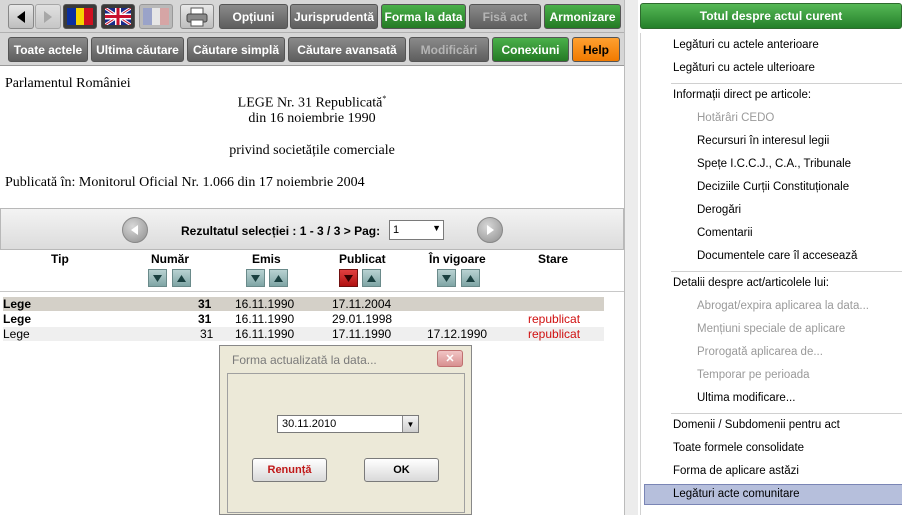  What do you see at coordinates (457, 334) in the screenshot?
I see `cell-in-force: 17.12.1990` at bounding box center [457, 334].